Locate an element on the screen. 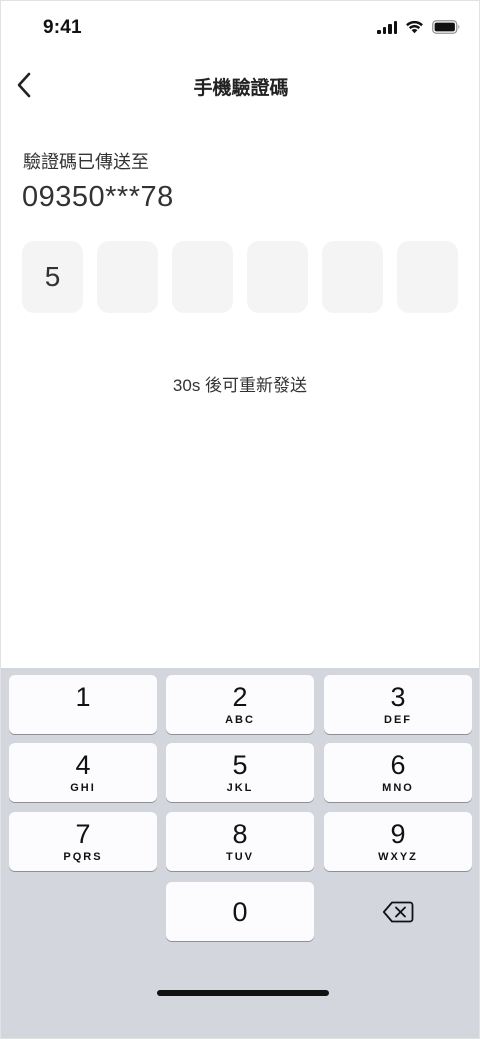 The image size is (480, 1039). key-6: 6 MNO is located at coordinates (398, 772).